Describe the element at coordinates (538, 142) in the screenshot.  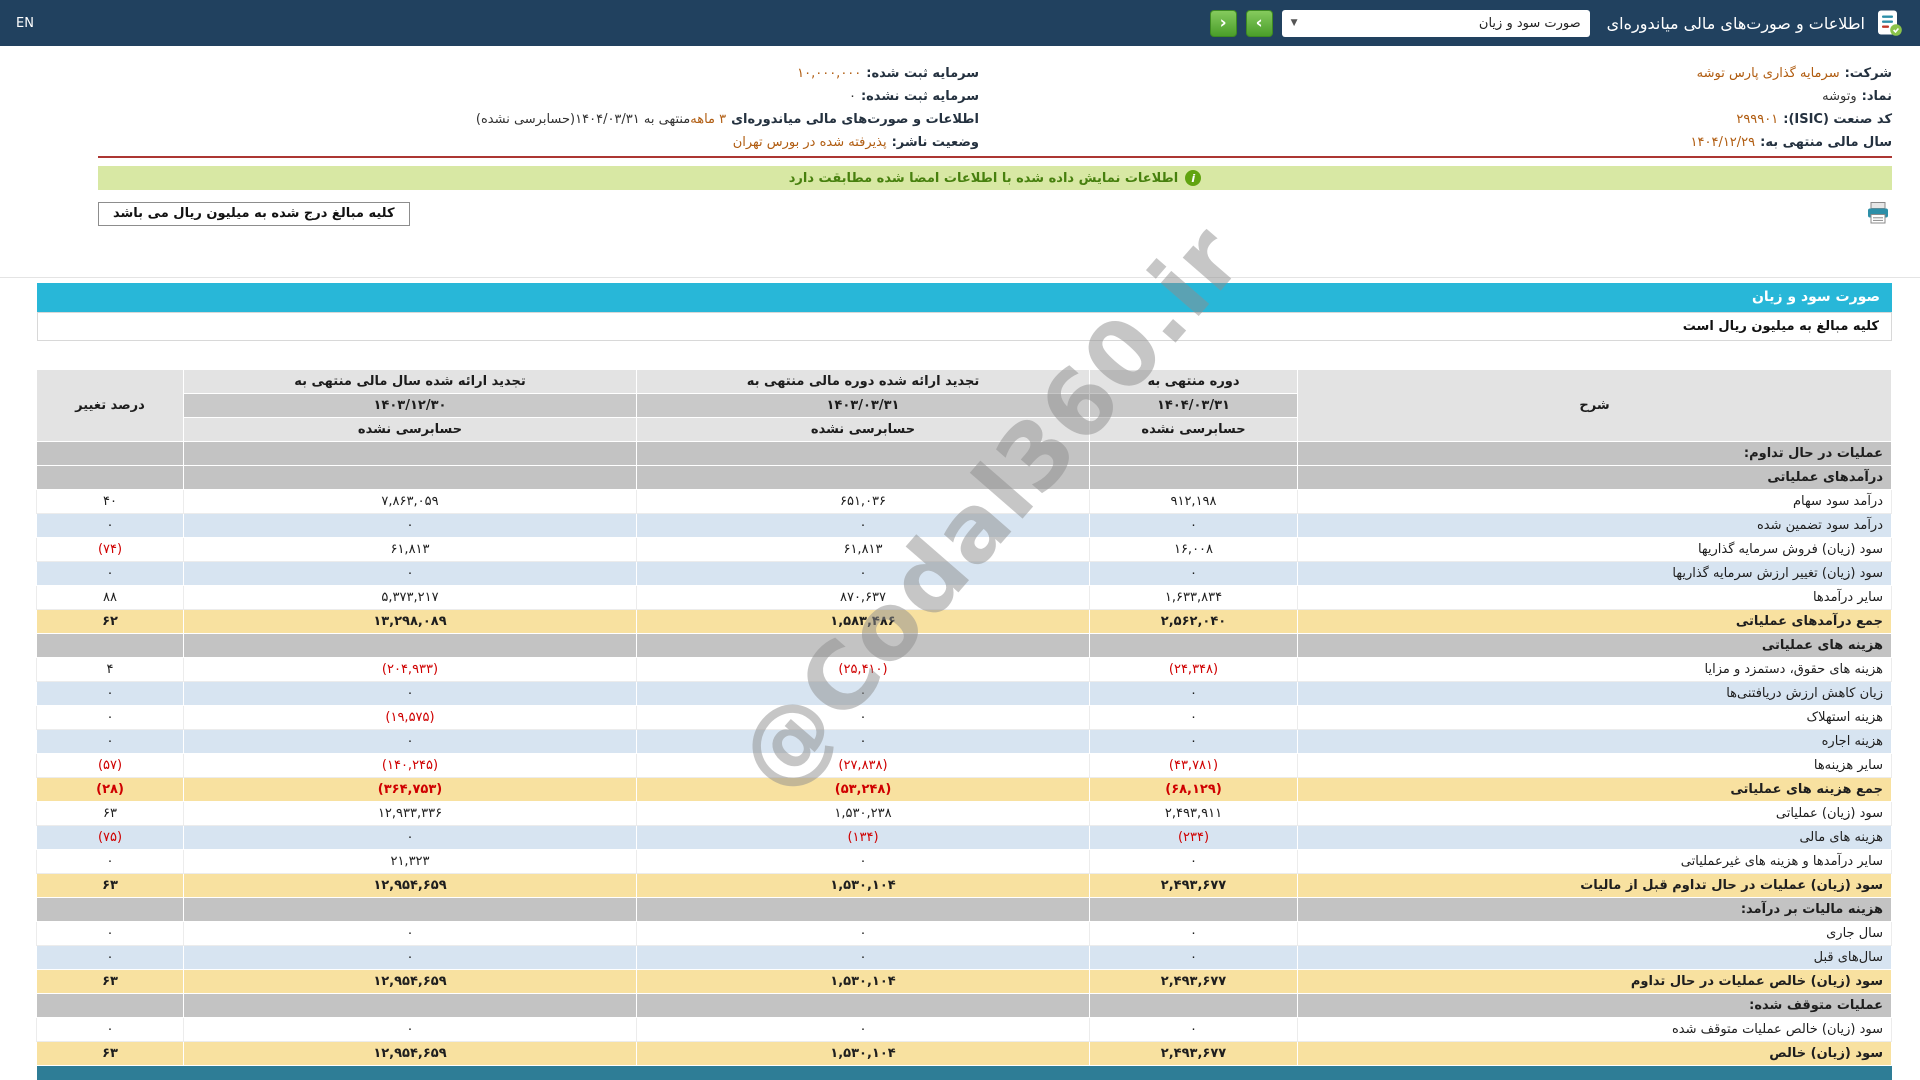
I see `publisher-status-row: وضعیت ناشر: پذیرفته شده در بورس تهران` at that location.